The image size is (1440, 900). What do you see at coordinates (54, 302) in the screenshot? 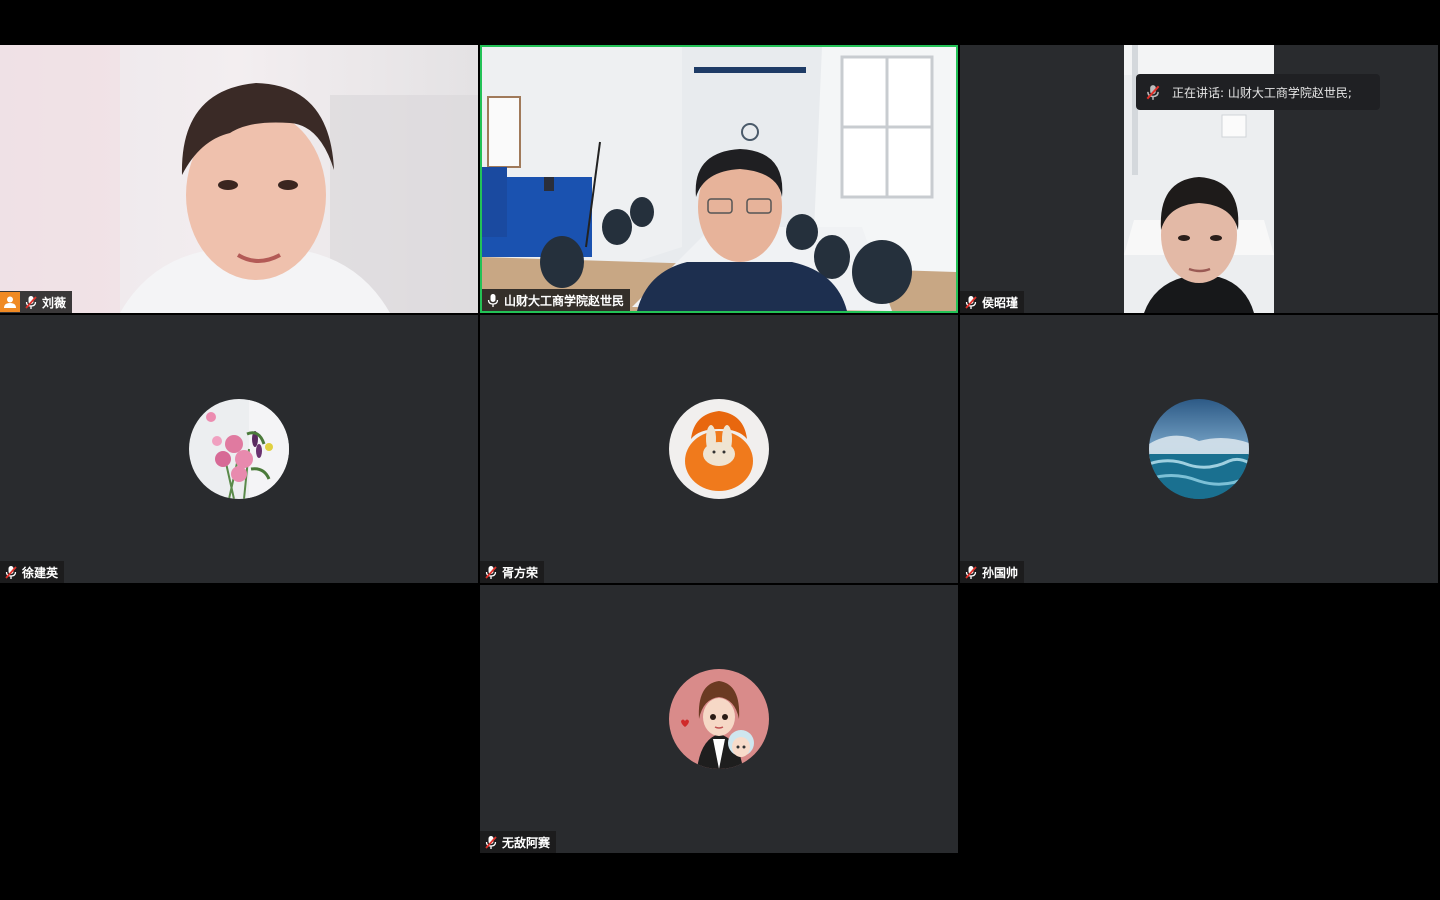
I see `participant-name: 刘薇` at bounding box center [54, 302].